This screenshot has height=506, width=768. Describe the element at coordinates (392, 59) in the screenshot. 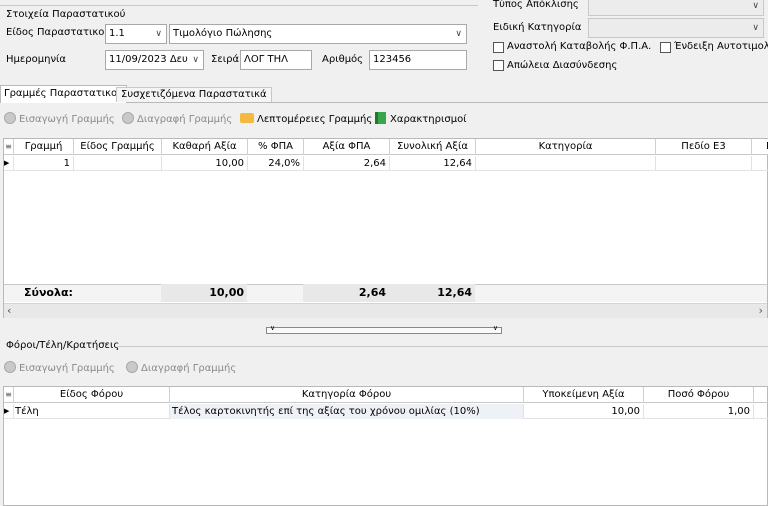

I see `number-value: 123456` at that location.